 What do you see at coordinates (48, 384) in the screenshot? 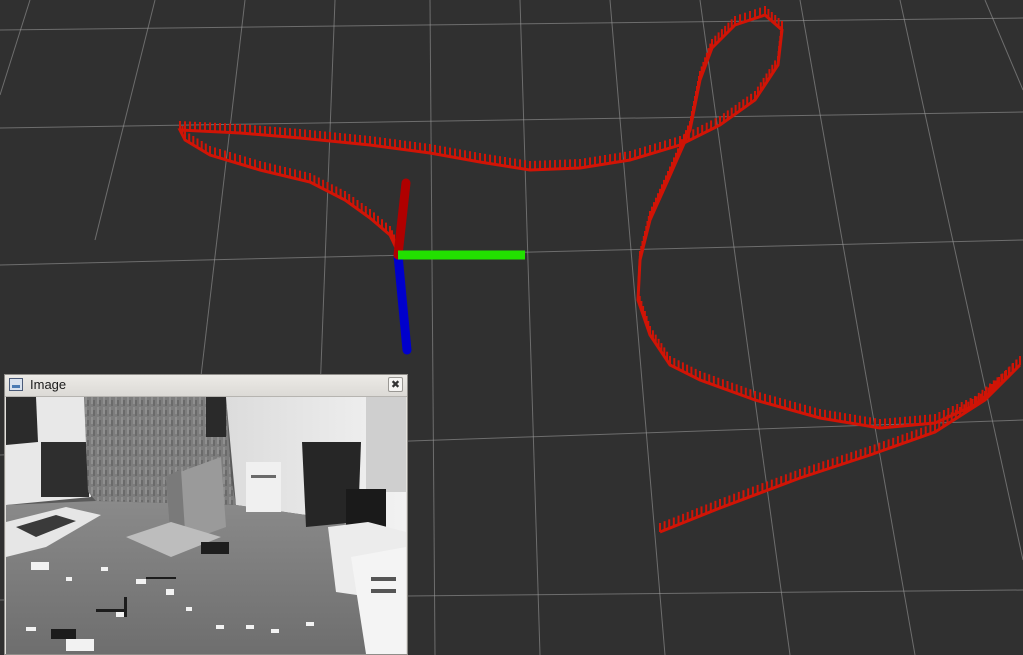
I see `window-title: Image` at bounding box center [48, 384].